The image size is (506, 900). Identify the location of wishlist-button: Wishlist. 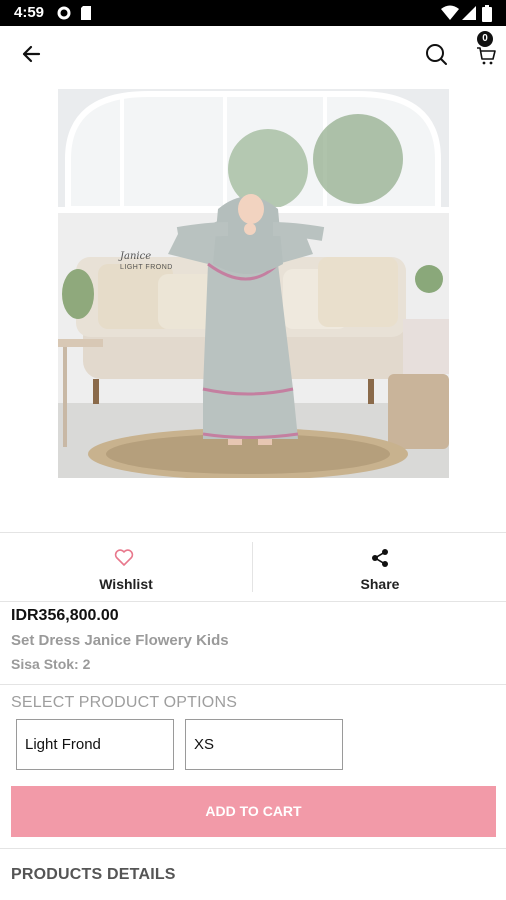
(126, 567).